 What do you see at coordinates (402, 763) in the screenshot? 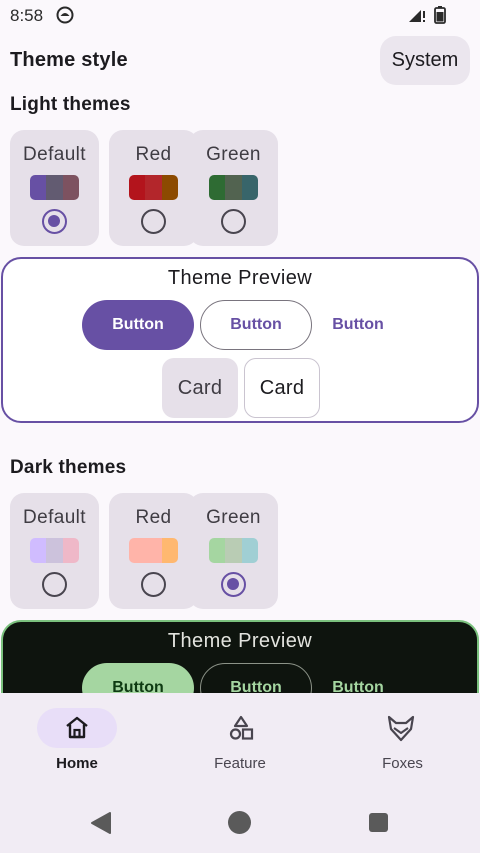
I see `nav-label-foxes: Foxes` at bounding box center [402, 763].